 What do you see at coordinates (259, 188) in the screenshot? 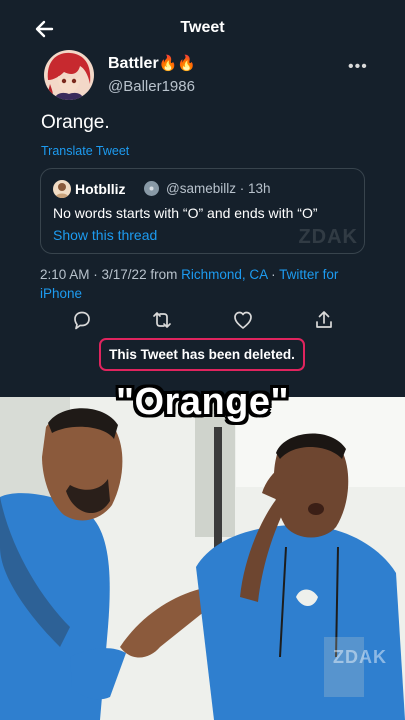
I see `quote-time: 13h` at bounding box center [259, 188].